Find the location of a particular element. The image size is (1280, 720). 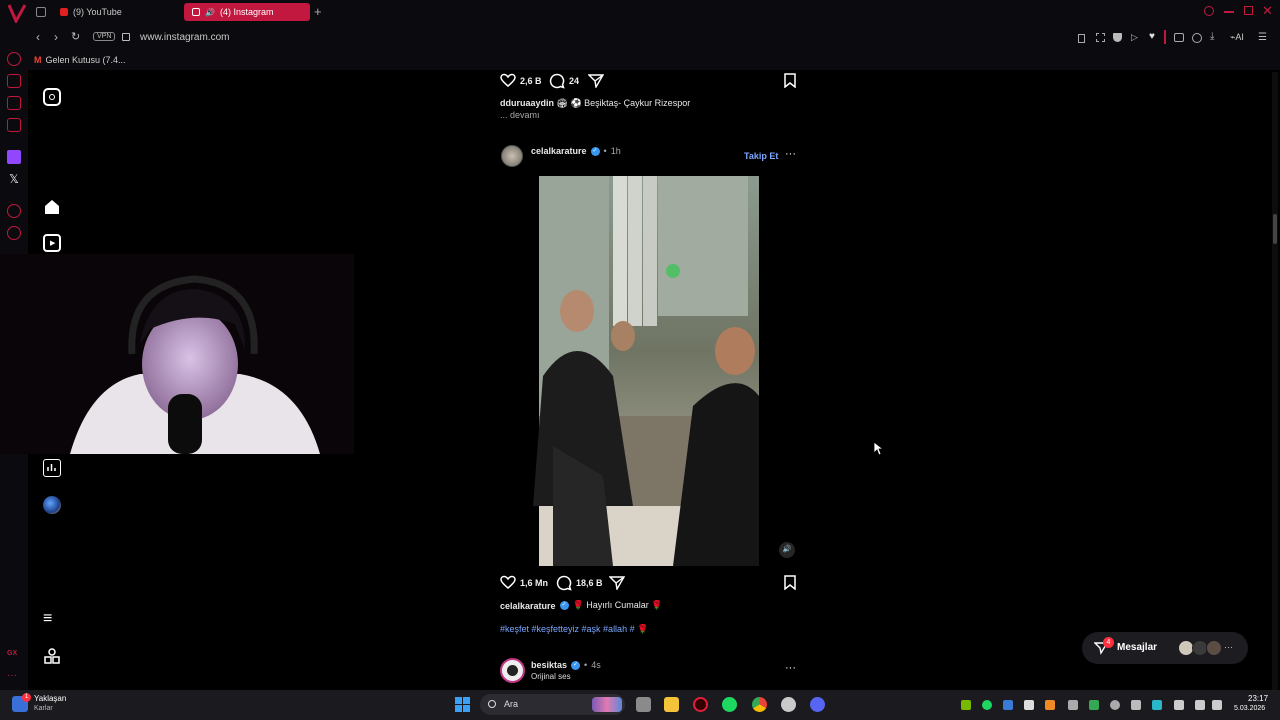

post-username: celalkarature is located at coordinates (559, 151).